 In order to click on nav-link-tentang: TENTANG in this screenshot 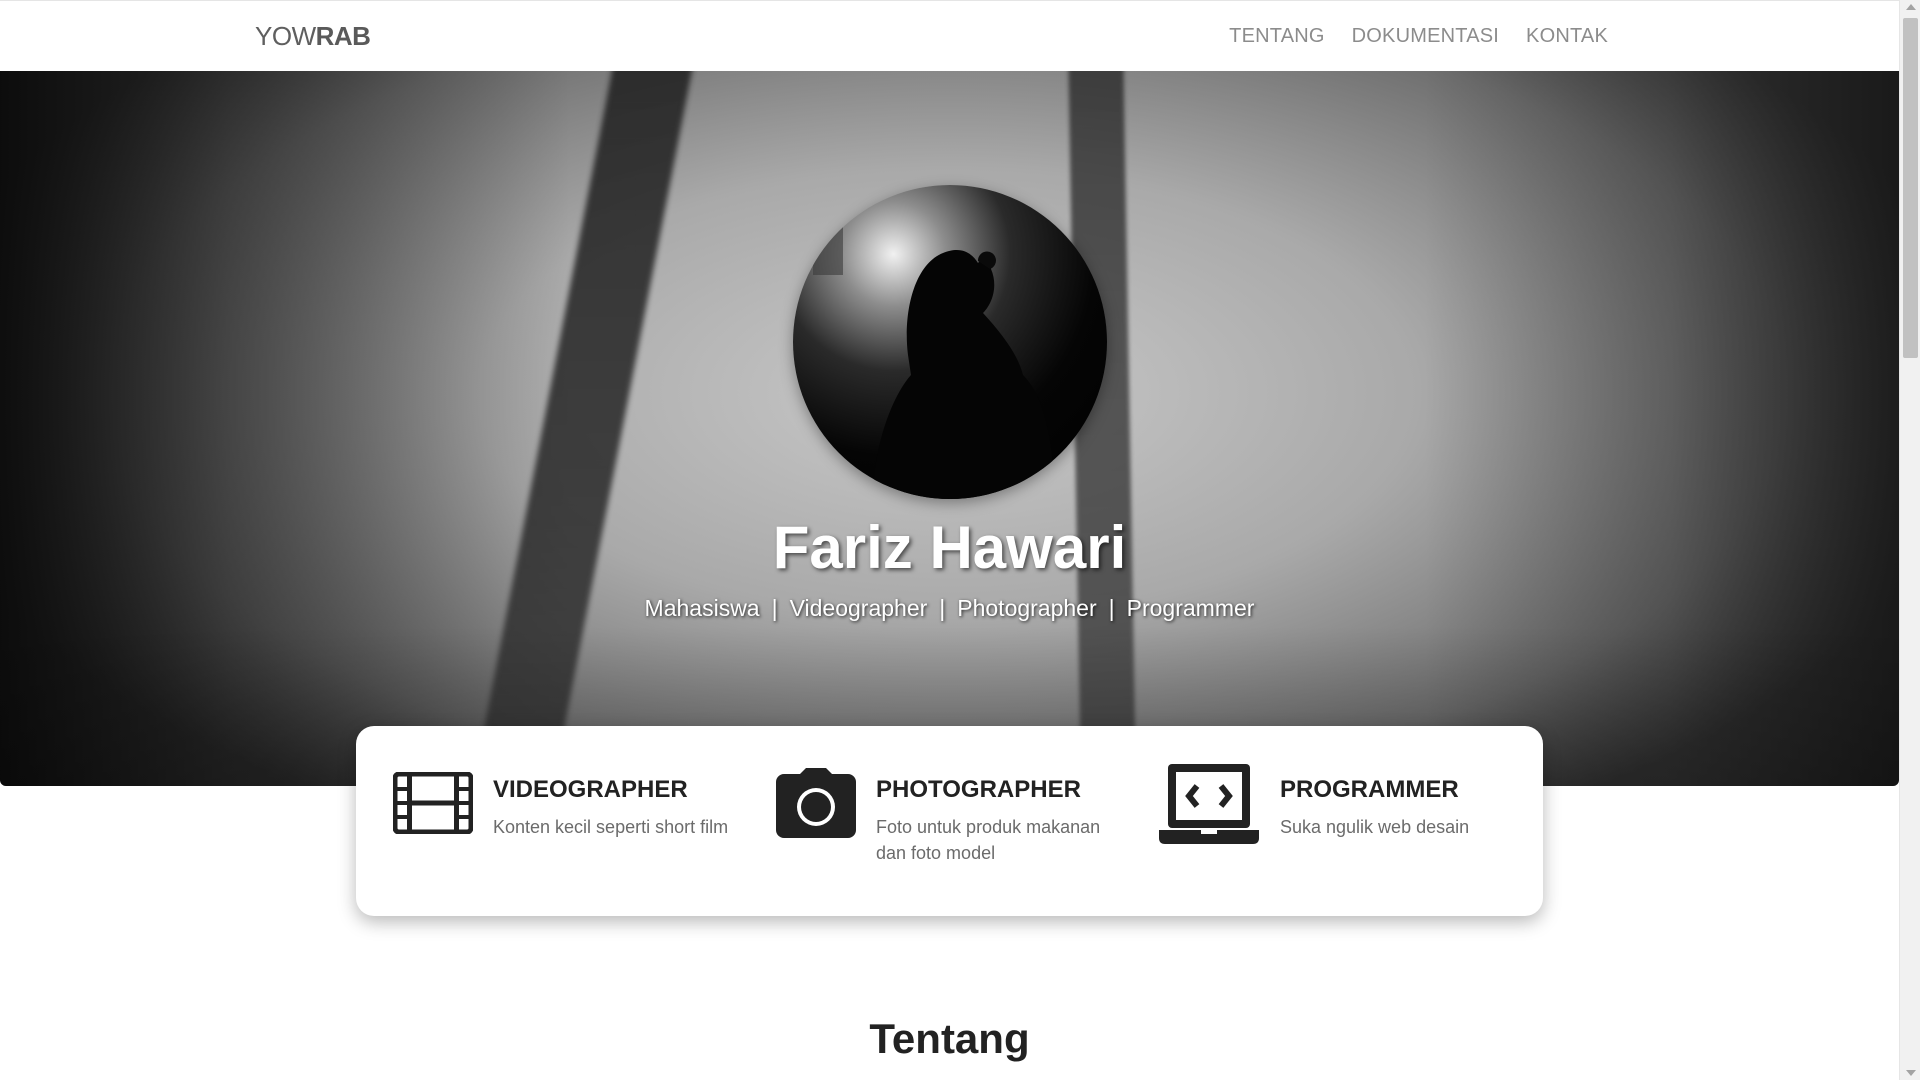, I will do `click(1276, 36)`.